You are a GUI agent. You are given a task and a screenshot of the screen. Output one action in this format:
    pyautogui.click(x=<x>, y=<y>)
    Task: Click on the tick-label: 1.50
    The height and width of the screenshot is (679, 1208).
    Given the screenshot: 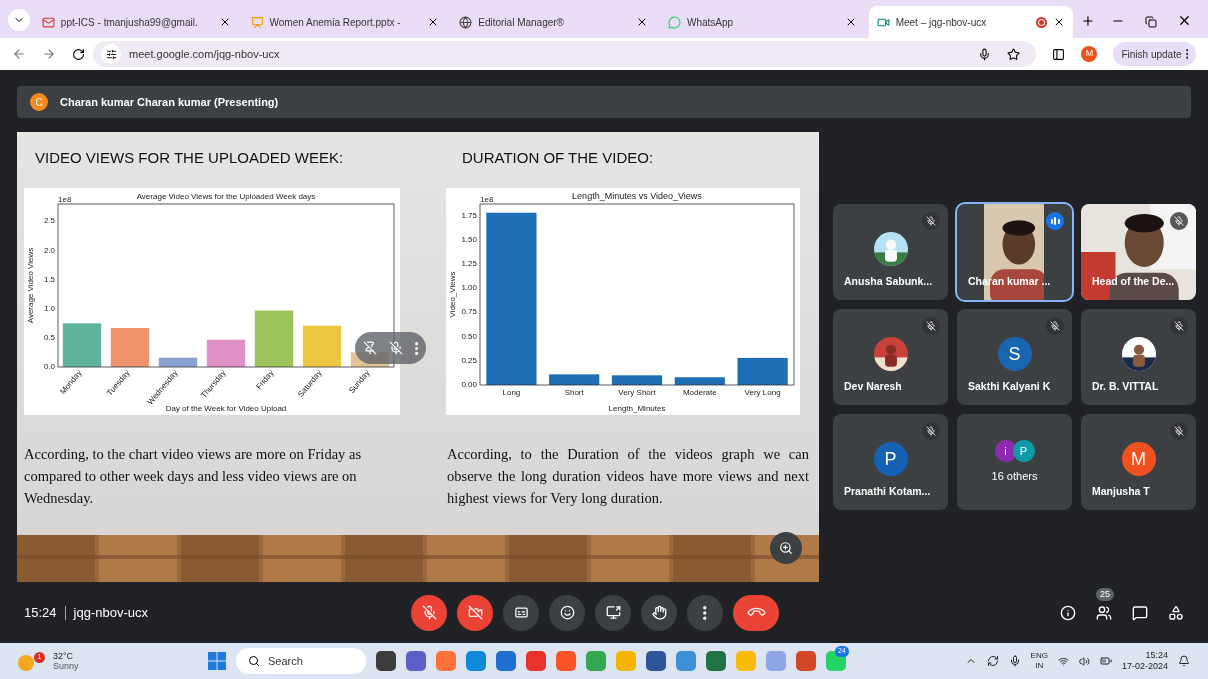 What is the action you would take?
    pyautogui.click(x=469, y=239)
    